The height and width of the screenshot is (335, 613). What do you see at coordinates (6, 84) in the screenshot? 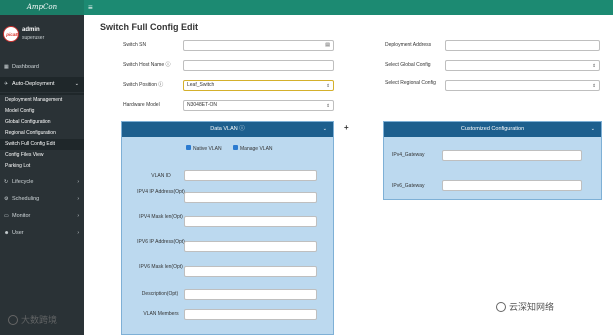
I see `rocket-icon: ✈` at bounding box center [6, 84].